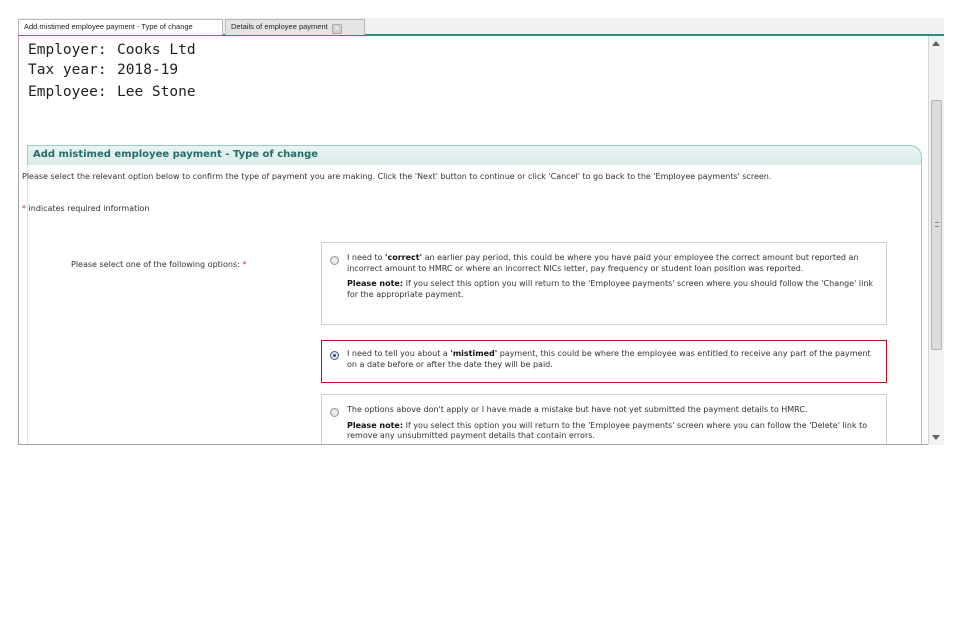 The height and width of the screenshot is (640, 960). What do you see at coordinates (366, 257) in the screenshot?
I see `option-text-pre: I need to` at bounding box center [366, 257].